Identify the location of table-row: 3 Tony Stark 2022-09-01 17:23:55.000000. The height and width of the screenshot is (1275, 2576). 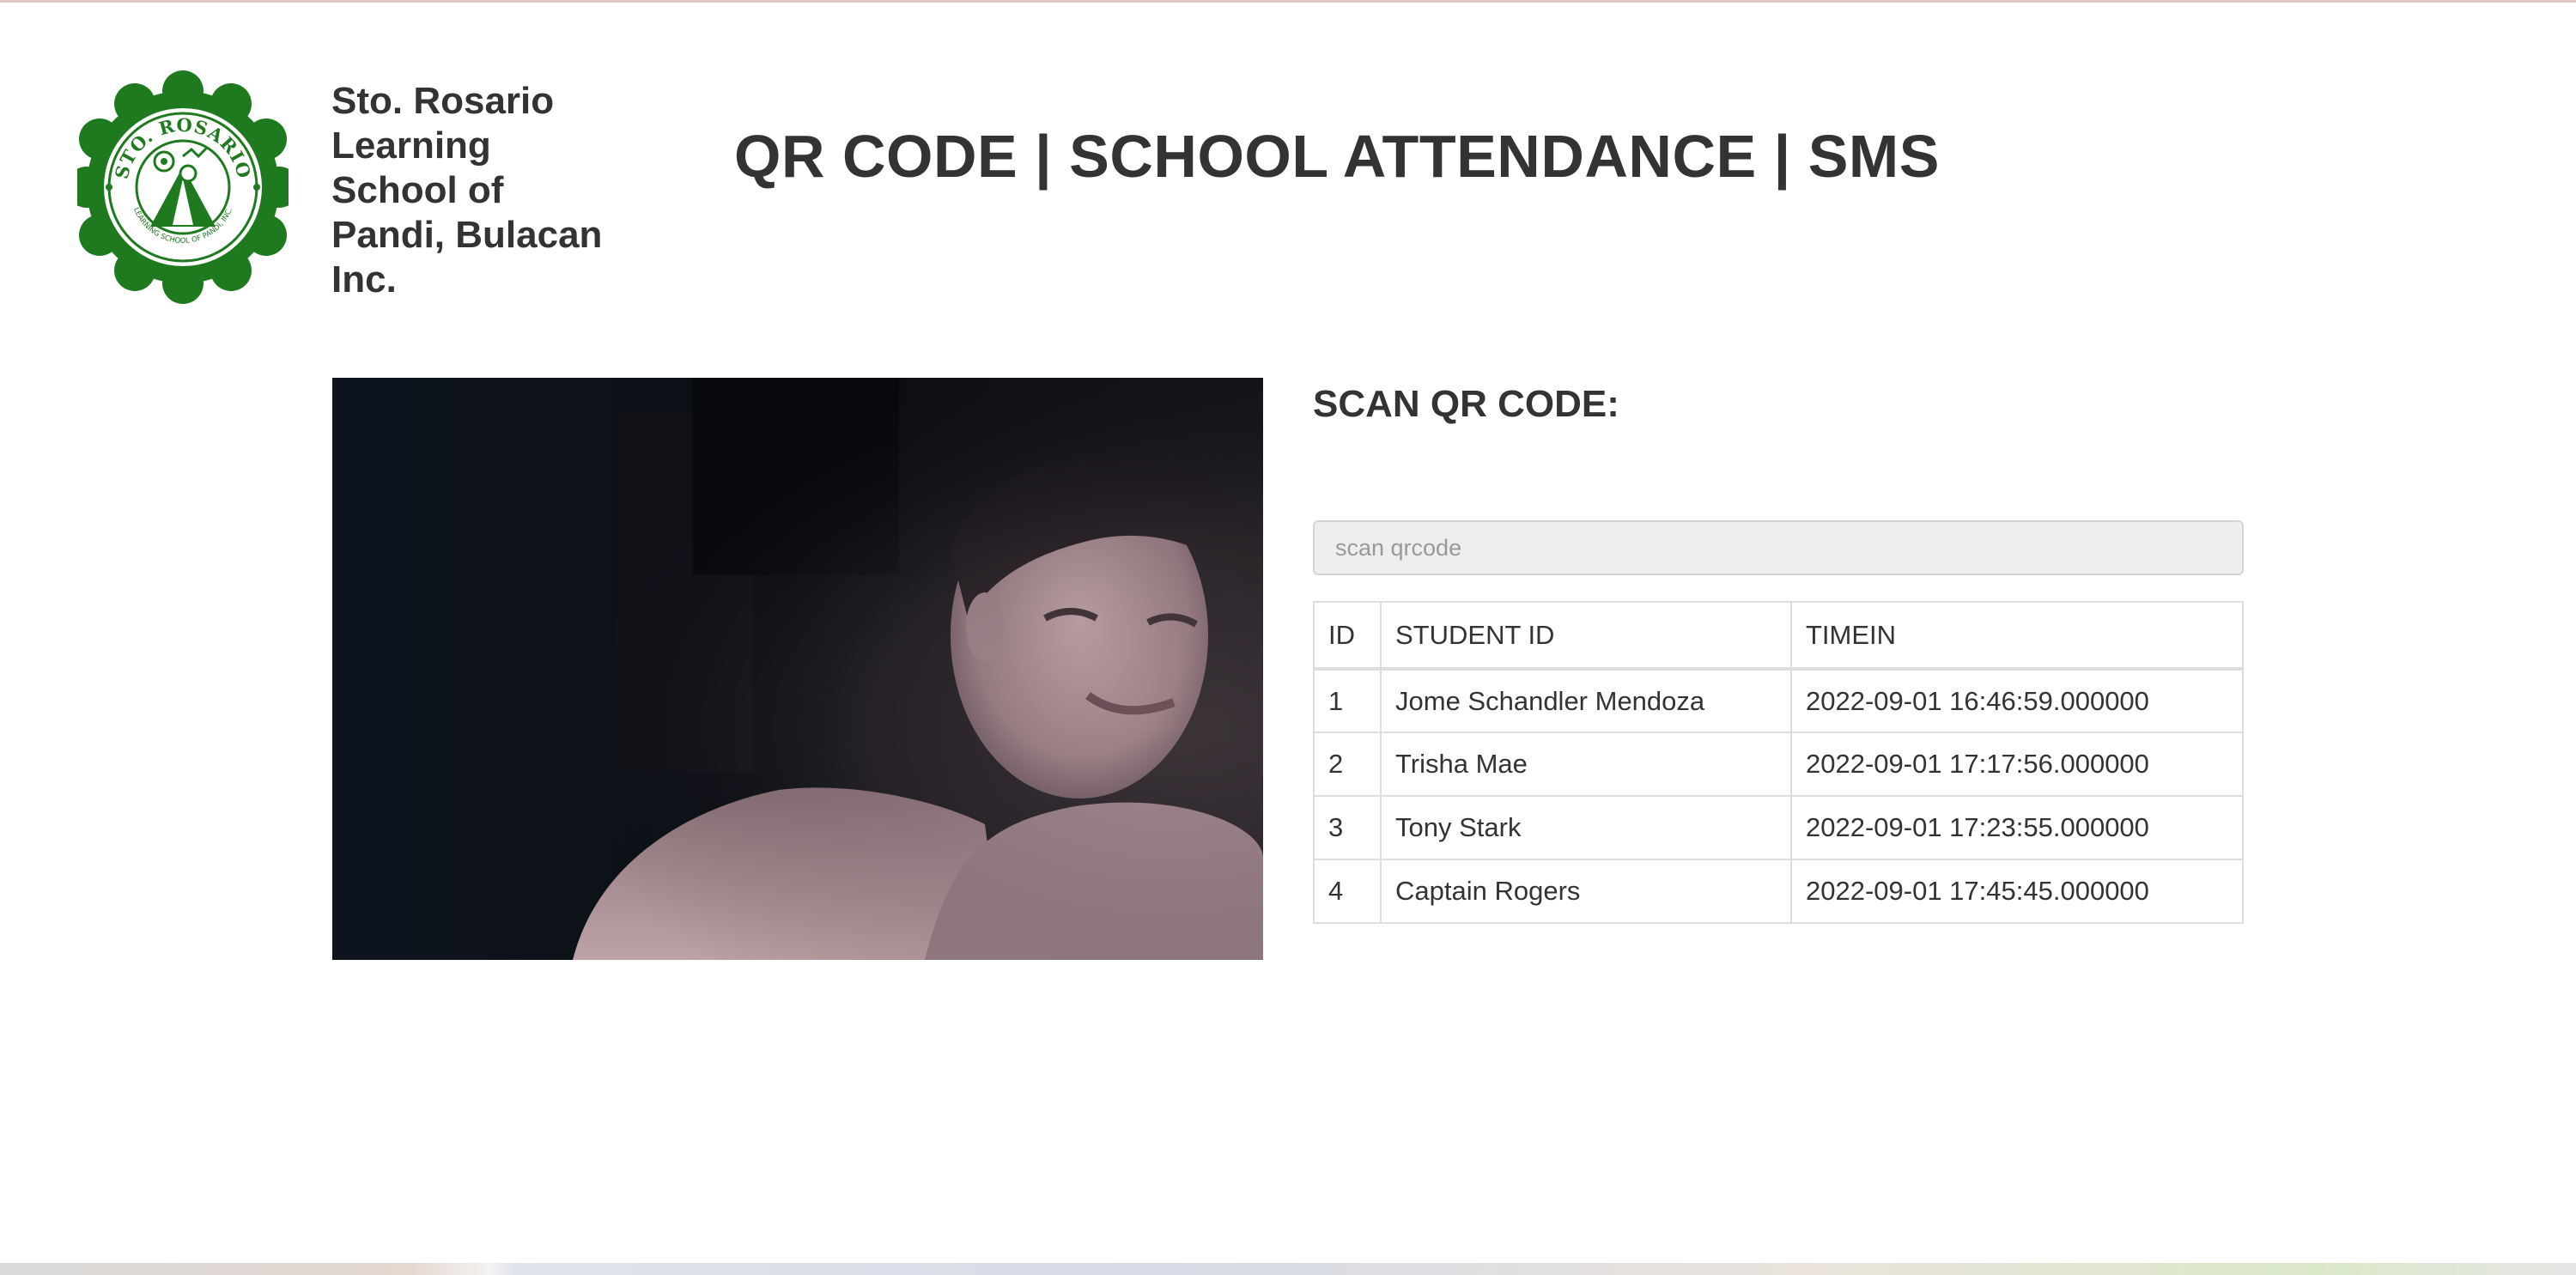
(1778, 827).